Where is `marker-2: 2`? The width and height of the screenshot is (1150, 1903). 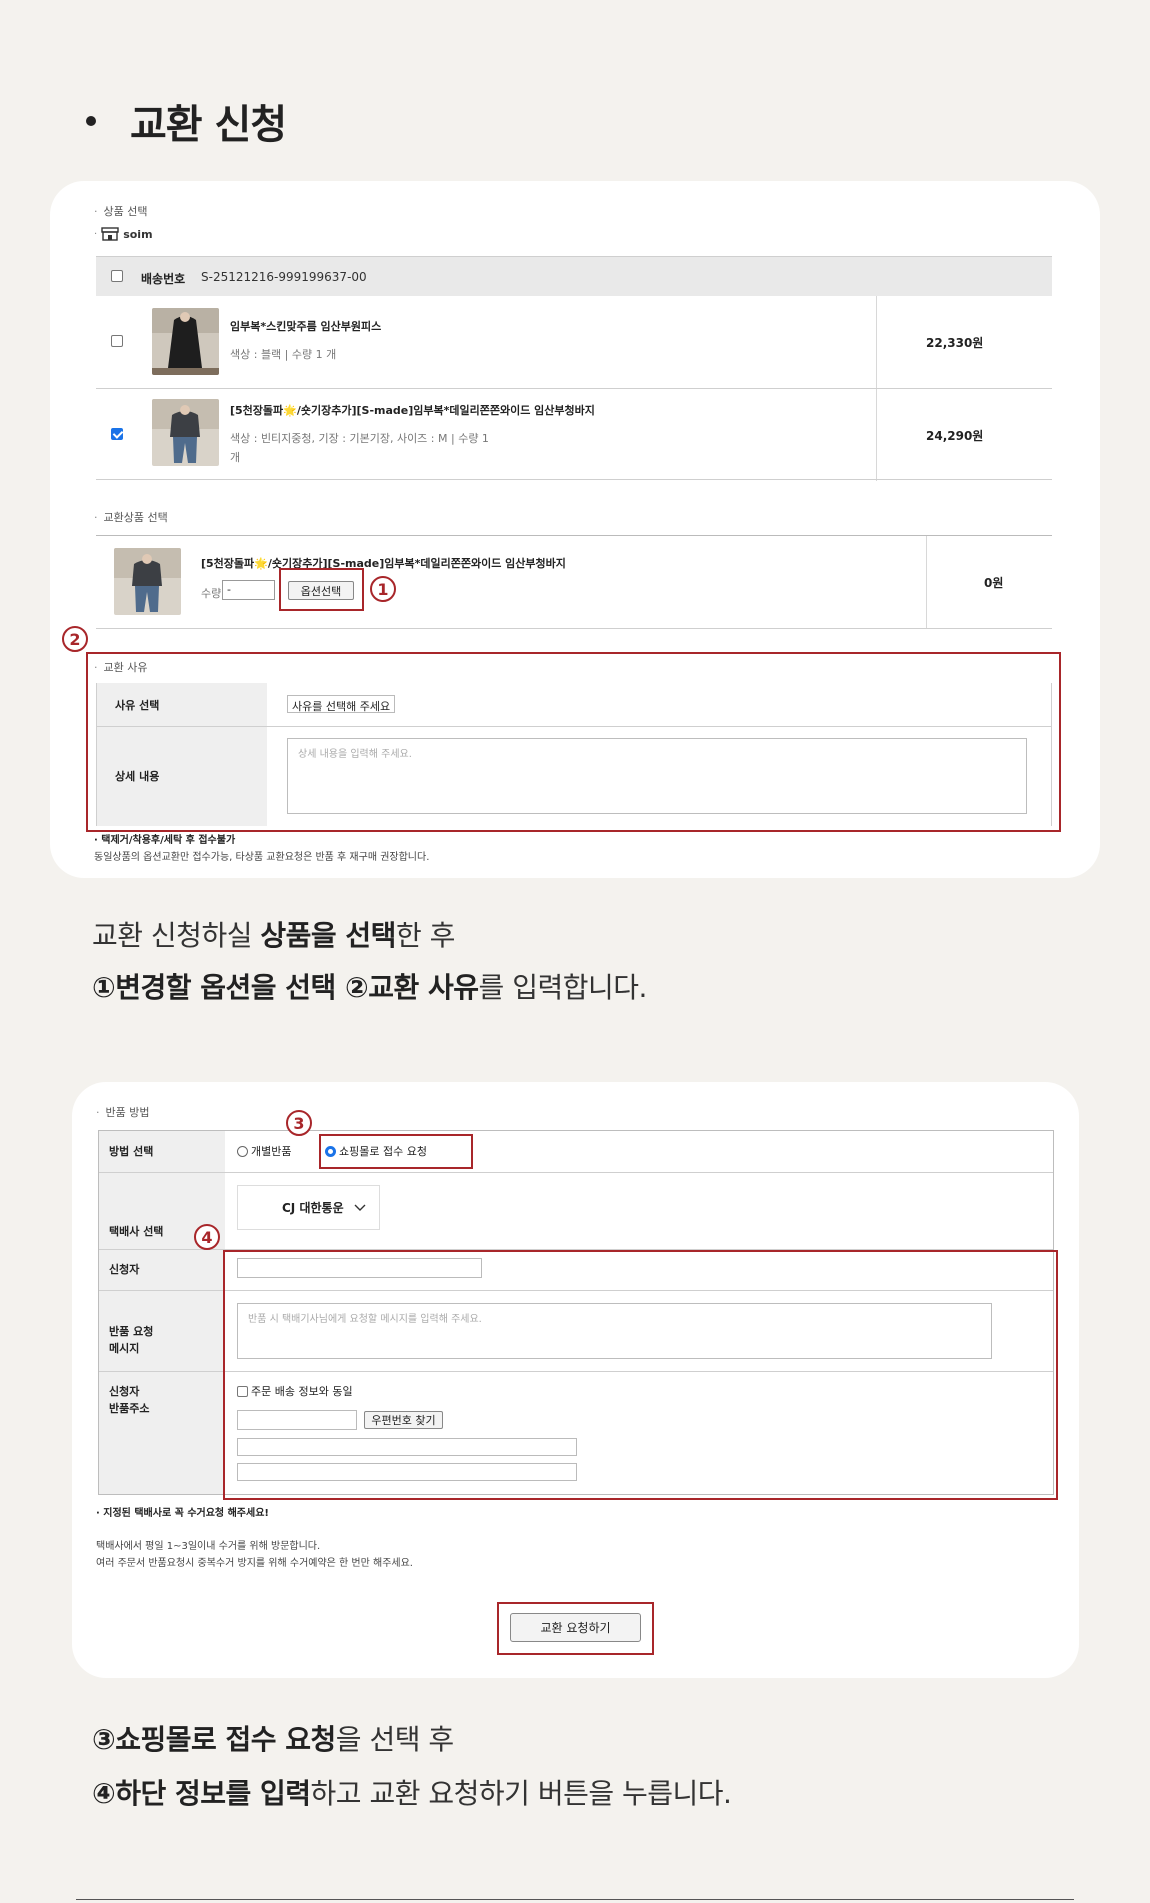
marker-2: 2 is located at coordinates (75, 639).